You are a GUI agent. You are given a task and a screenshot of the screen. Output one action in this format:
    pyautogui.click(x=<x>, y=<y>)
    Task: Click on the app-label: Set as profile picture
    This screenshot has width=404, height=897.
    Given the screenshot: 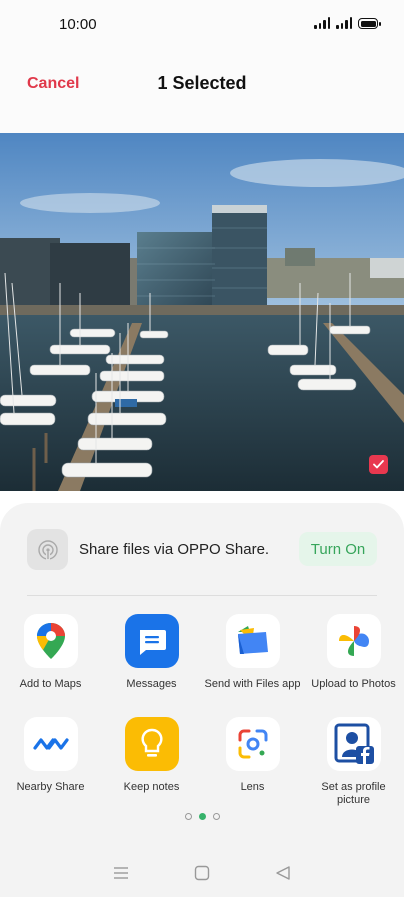 What is the action you would take?
    pyautogui.click(x=353, y=793)
    